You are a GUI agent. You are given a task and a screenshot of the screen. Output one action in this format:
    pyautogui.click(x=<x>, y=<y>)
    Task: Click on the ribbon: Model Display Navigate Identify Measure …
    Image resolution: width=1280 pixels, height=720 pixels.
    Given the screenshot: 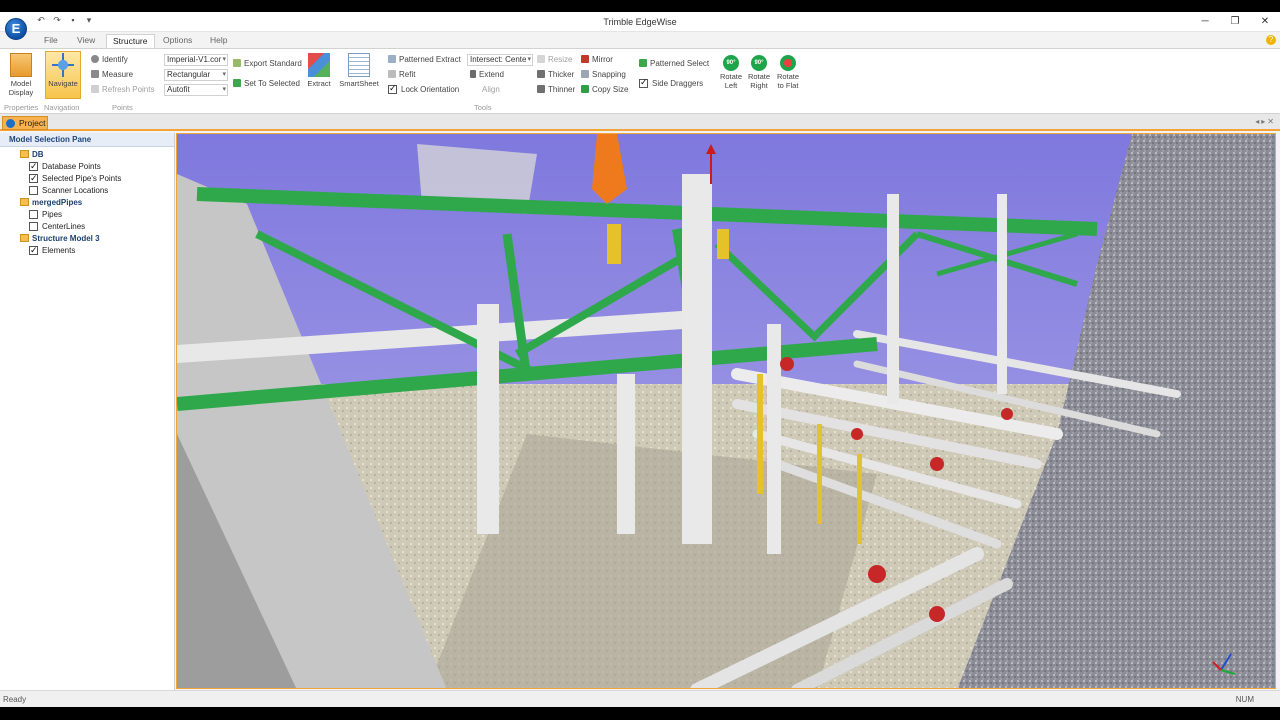 What is the action you would take?
    pyautogui.click(x=640, y=81)
    